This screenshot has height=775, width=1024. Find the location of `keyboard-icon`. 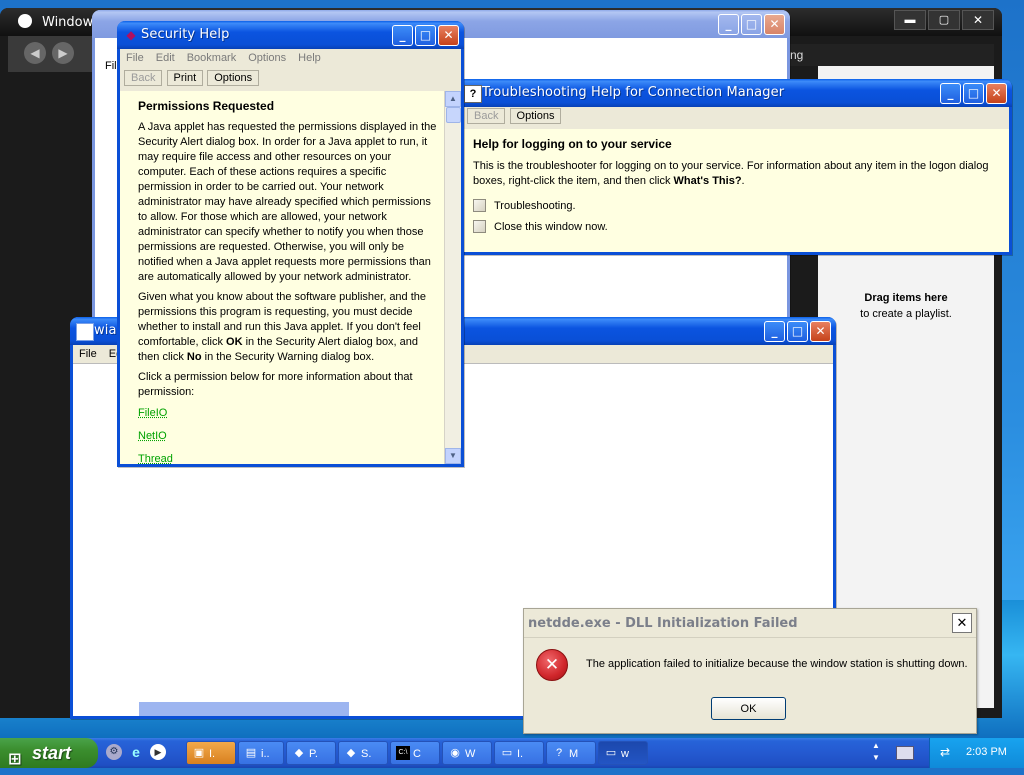

keyboard-icon is located at coordinates (905, 753).